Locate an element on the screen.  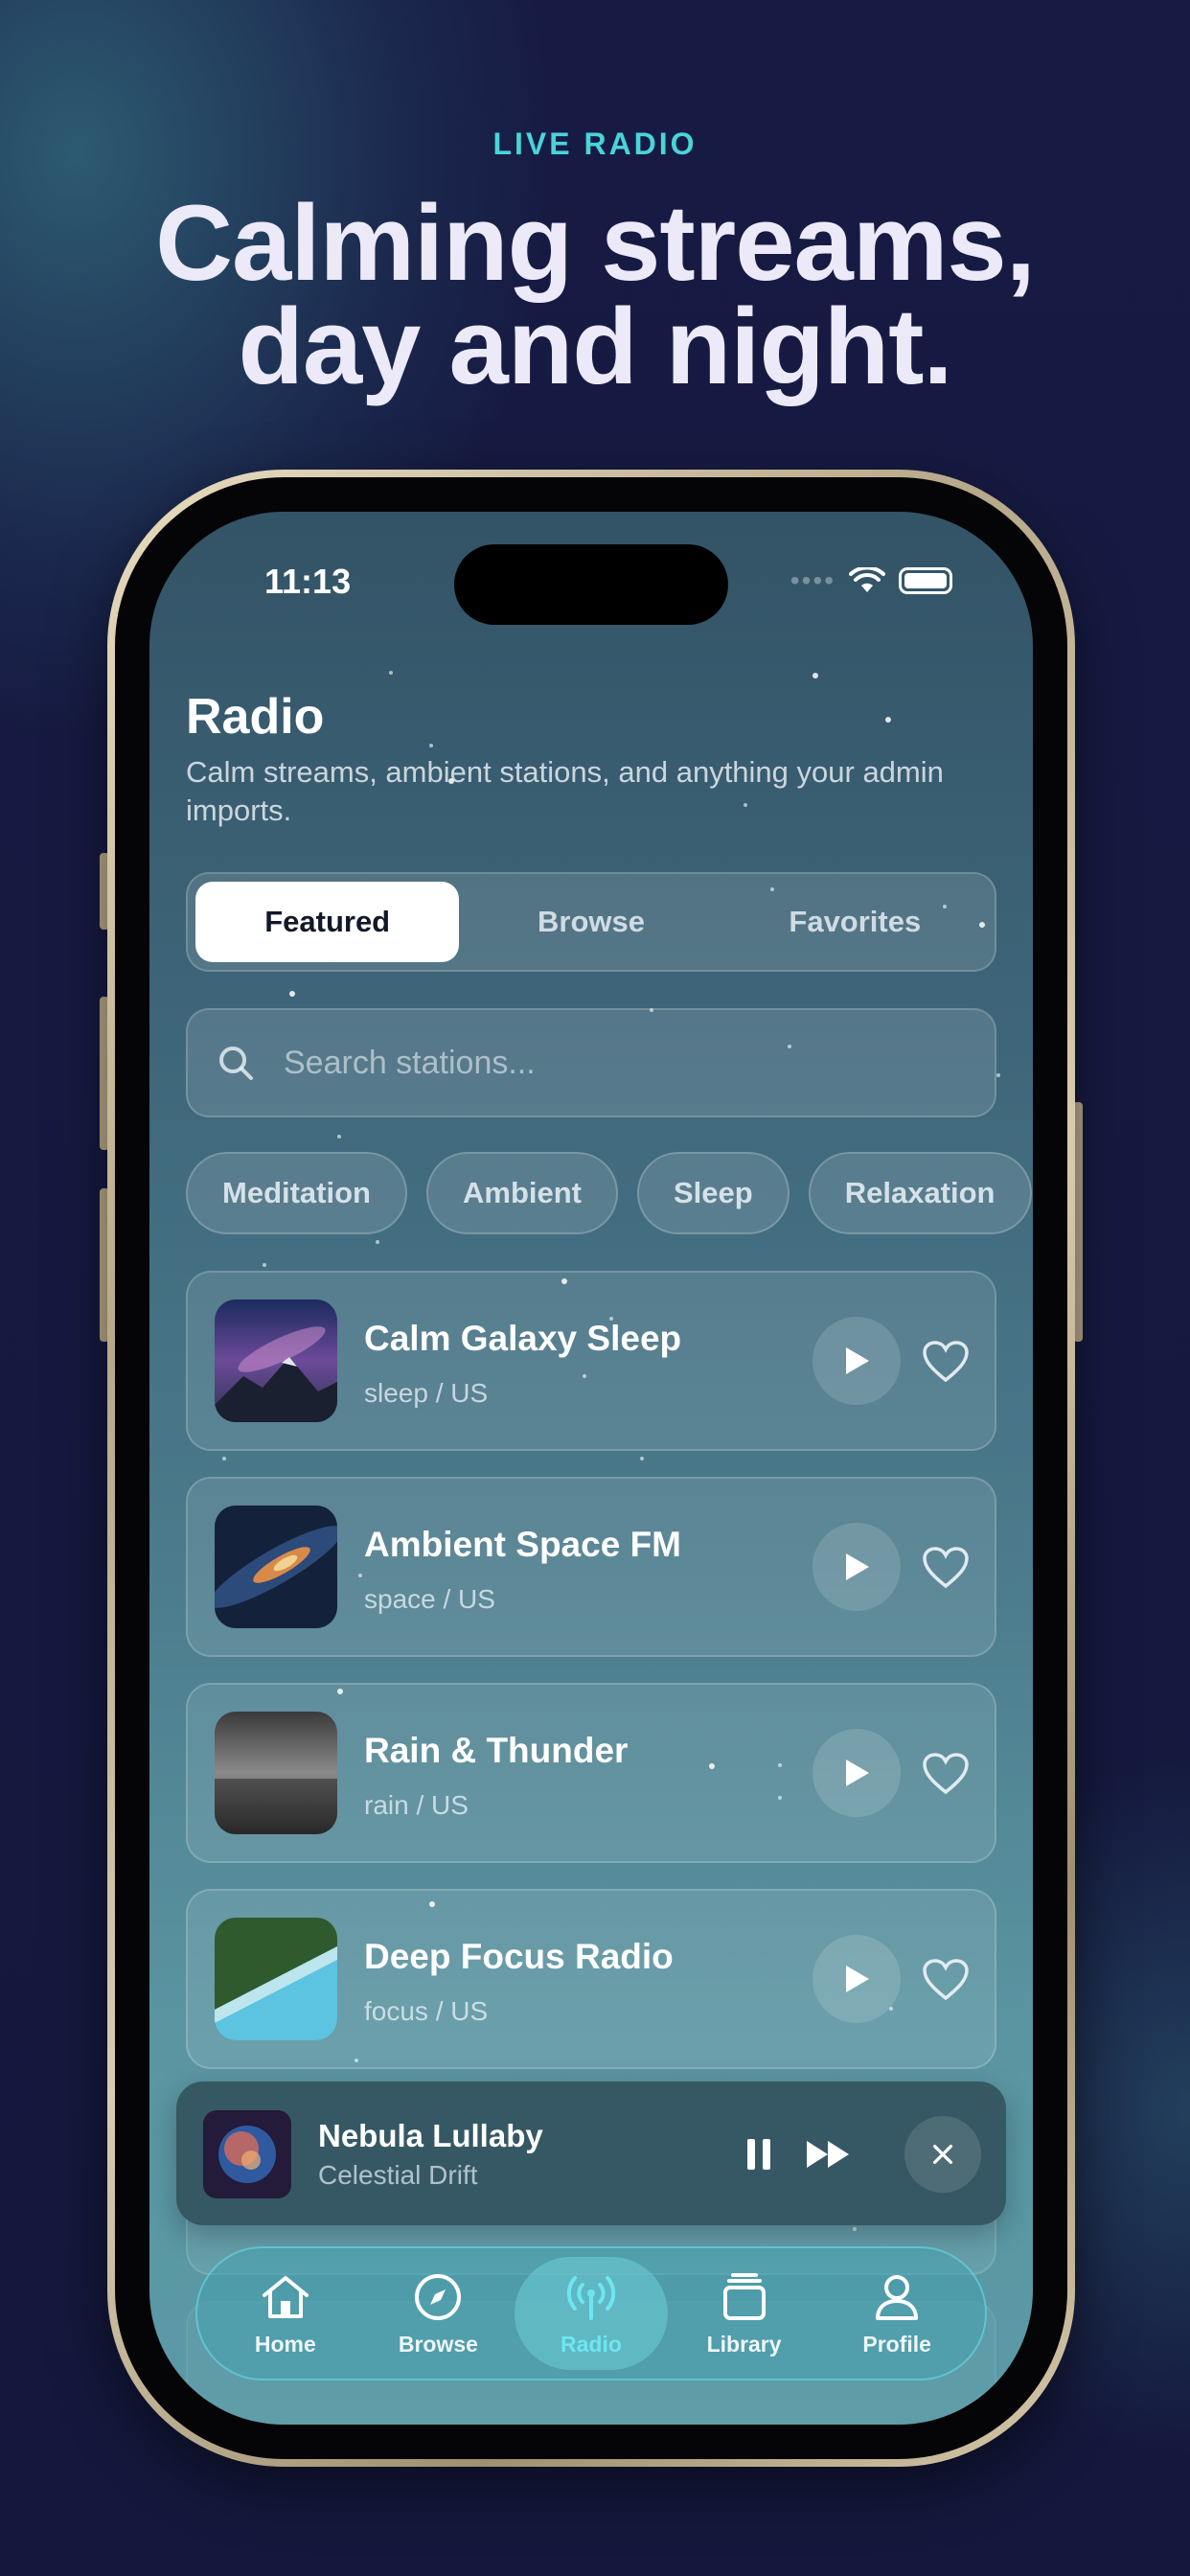
headline-line-2: day and night. is located at coordinates (595, 346).